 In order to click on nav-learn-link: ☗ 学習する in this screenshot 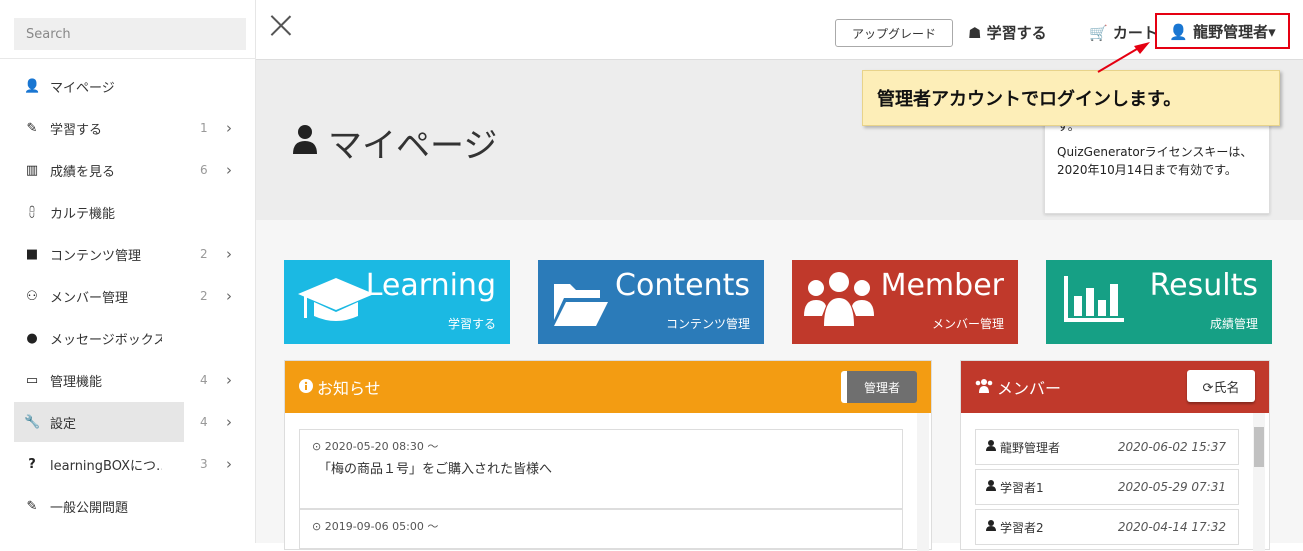, I will do `click(1007, 32)`.